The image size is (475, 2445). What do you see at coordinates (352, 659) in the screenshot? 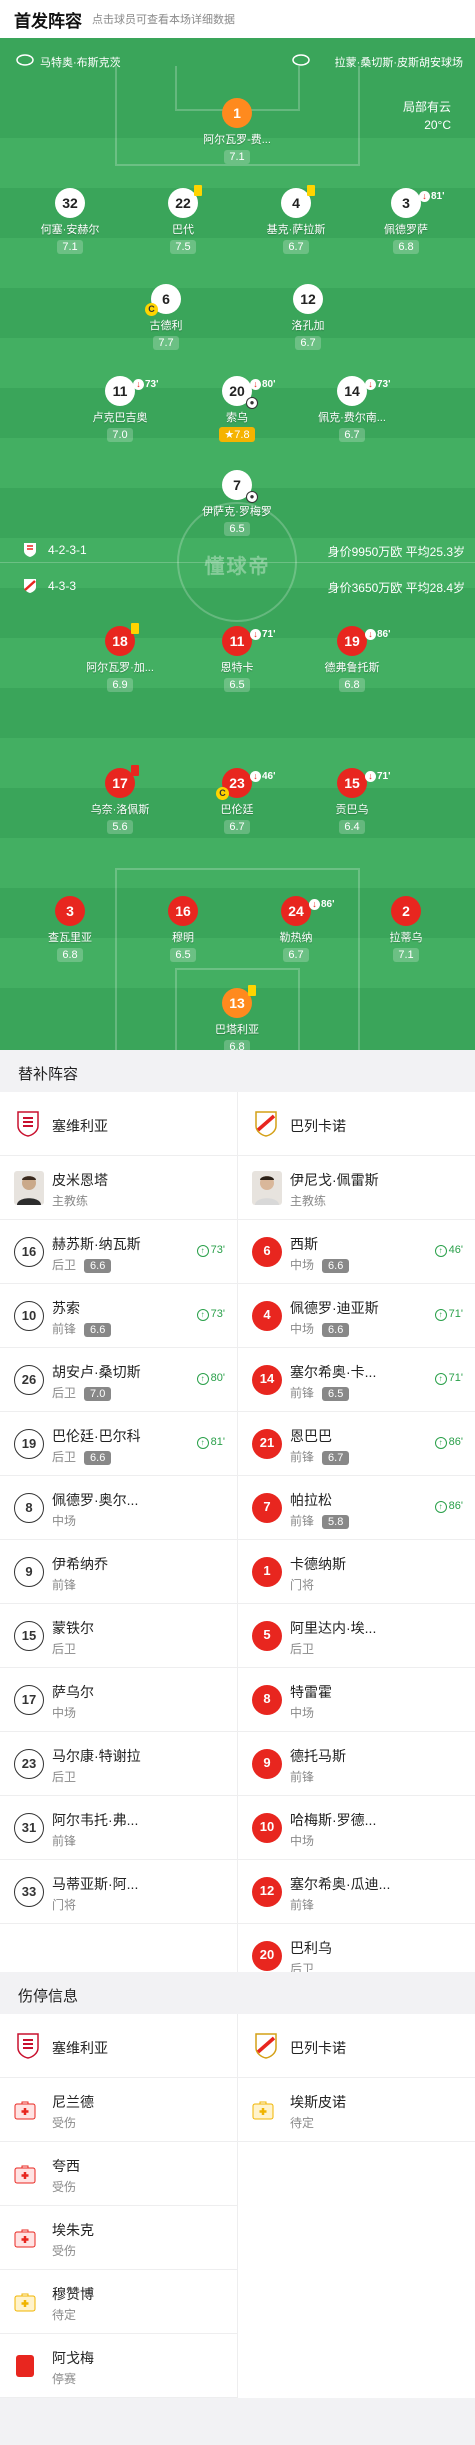
I see `away-player-3: 19 ↓ 86' 德弗鲁托斯 6.8` at bounding box center [352, 659].